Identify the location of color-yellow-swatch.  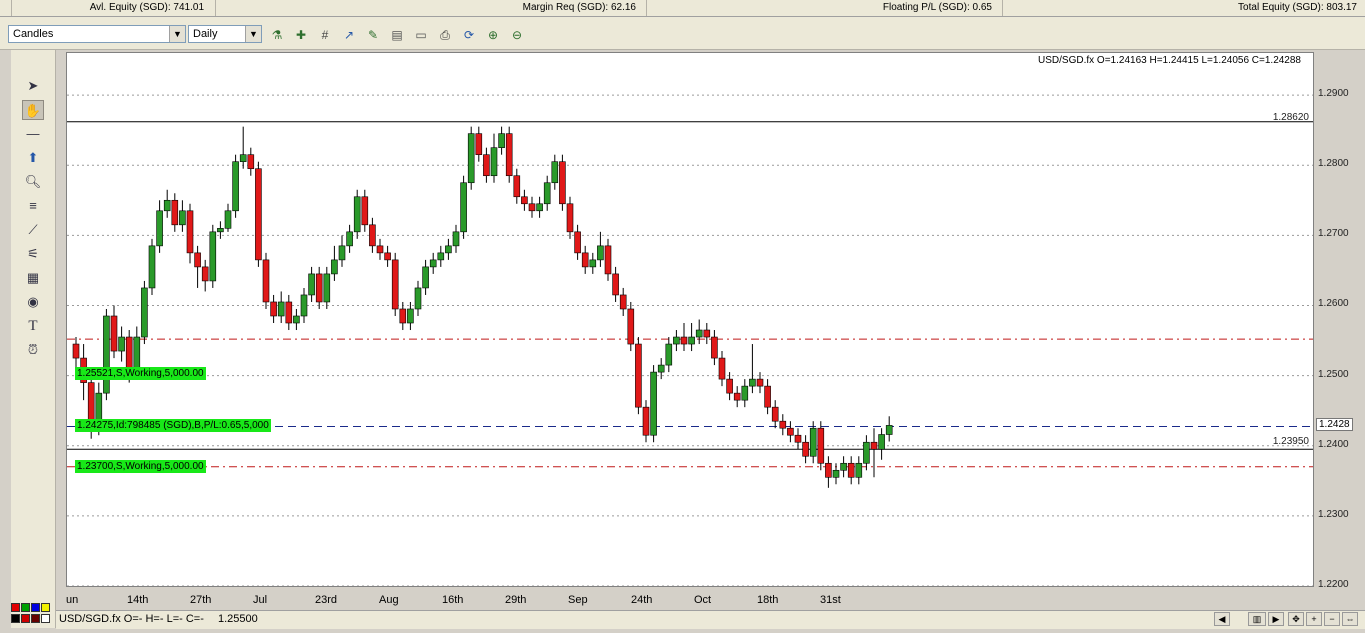
(45, 607).